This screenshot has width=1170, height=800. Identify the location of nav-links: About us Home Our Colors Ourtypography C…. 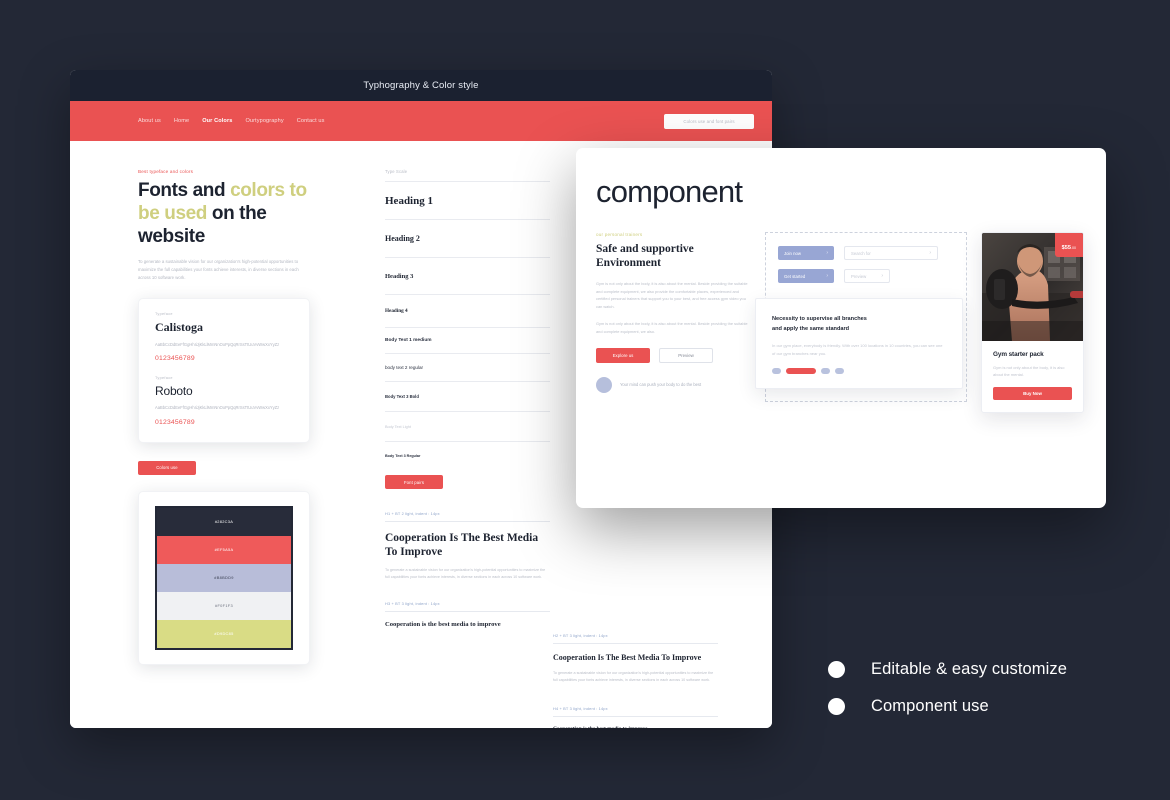
(231, 121).